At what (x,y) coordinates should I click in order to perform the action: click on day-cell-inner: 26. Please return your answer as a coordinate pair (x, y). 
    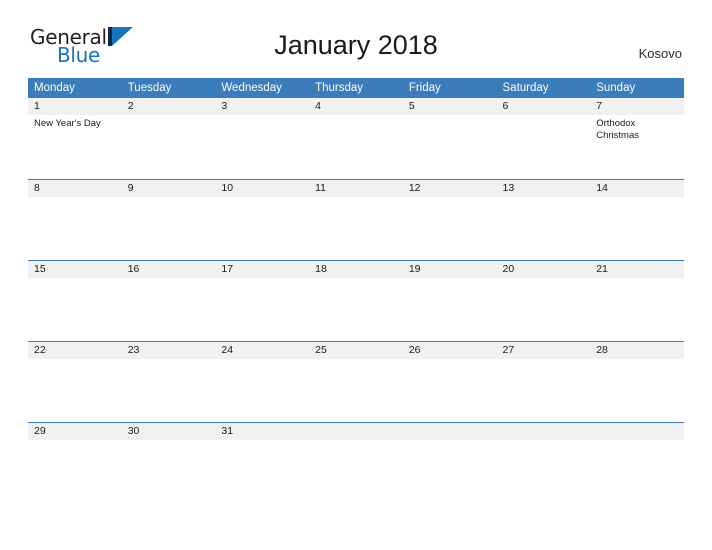
    Looking at the image, I should click on (449, 381).